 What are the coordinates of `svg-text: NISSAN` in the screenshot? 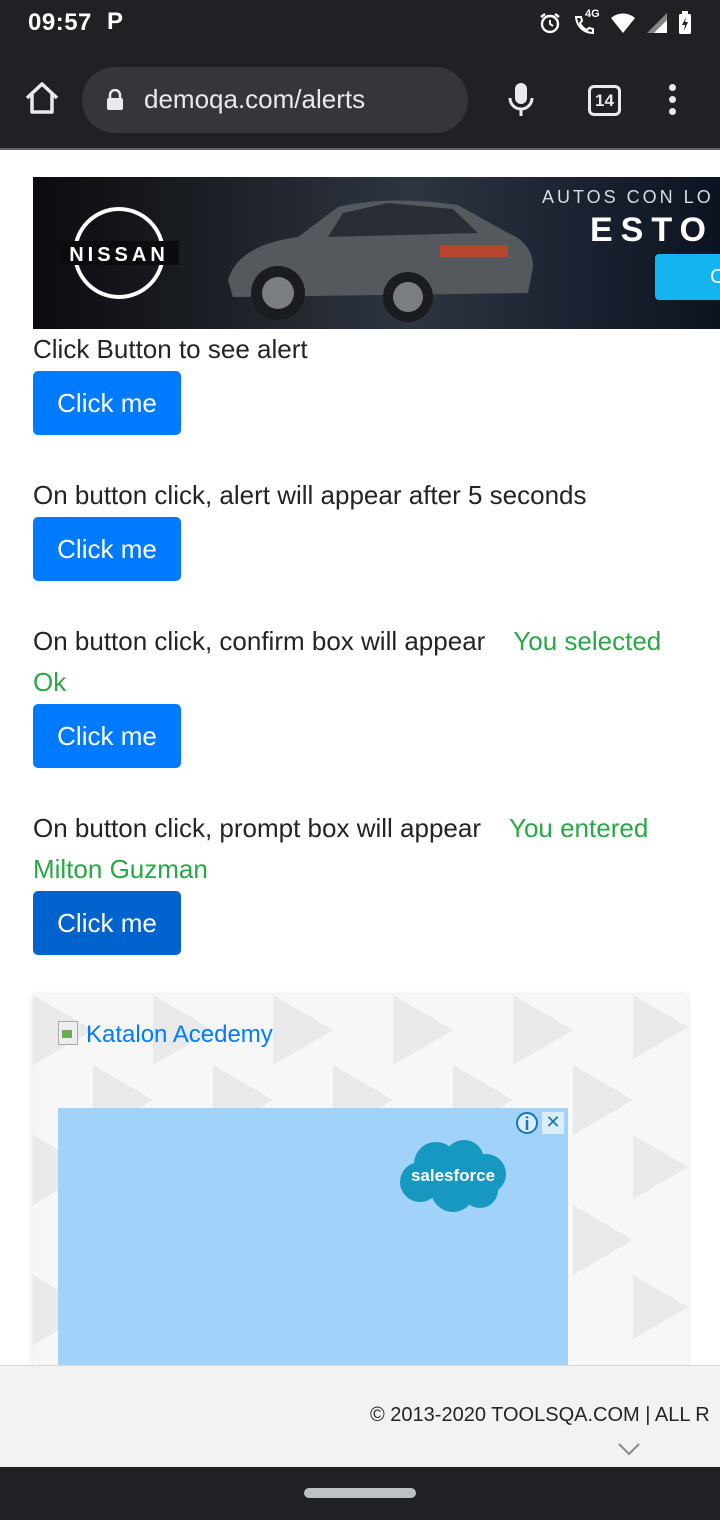 It's located at (119, 255).